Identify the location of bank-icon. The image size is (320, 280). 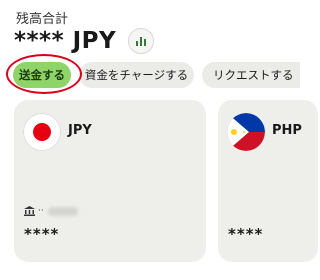
(29, 211).